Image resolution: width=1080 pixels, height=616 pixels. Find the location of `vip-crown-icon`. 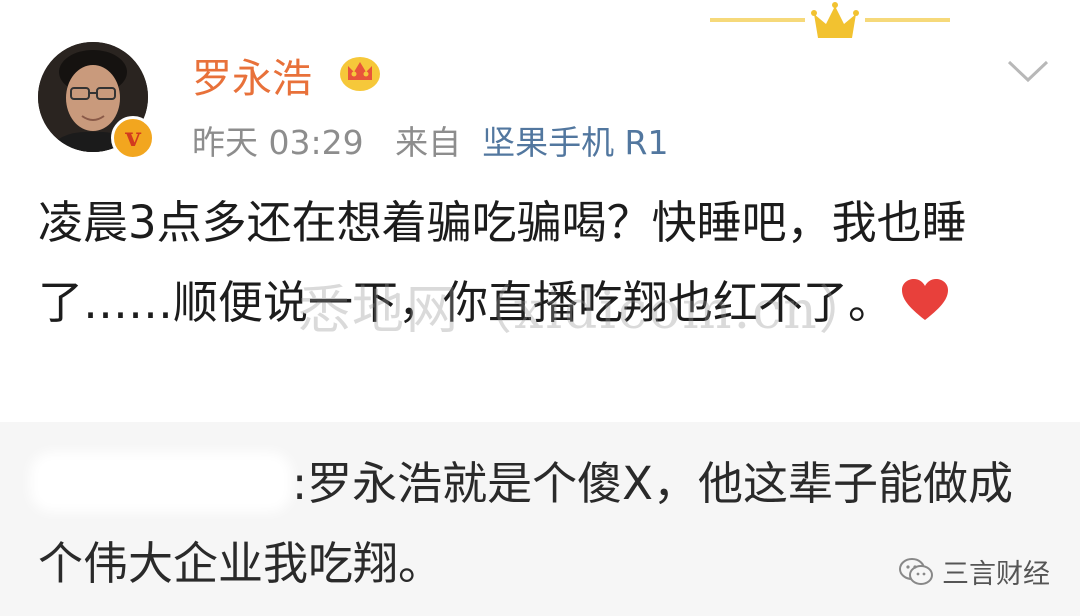

vip-crown-icon is located at coordinates (360, 74).